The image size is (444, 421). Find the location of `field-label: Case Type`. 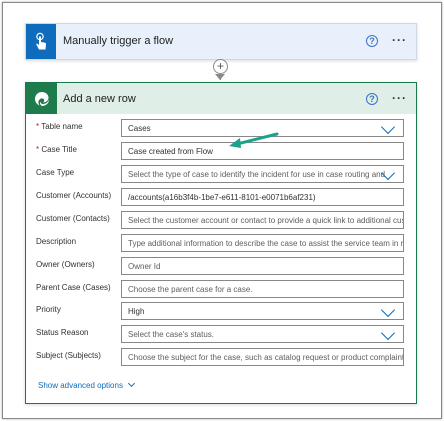

field-label: Case Type is located at coordinates (55, 172).